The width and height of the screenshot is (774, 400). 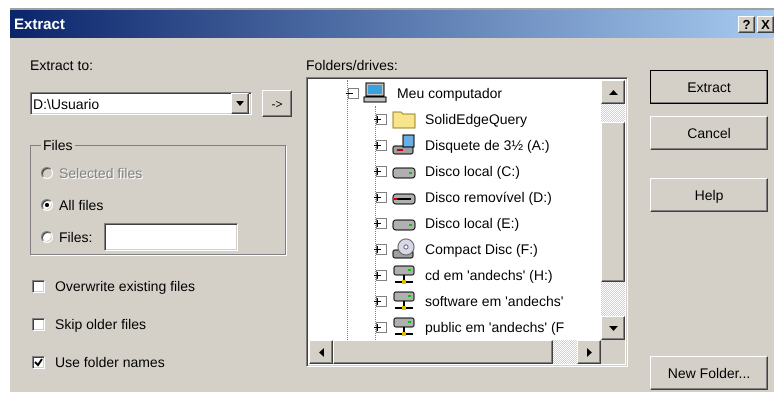 What do you see at coordinates (765, 24) in the screenshot?
I see `close-button: X` at bounding box center [765, 24].